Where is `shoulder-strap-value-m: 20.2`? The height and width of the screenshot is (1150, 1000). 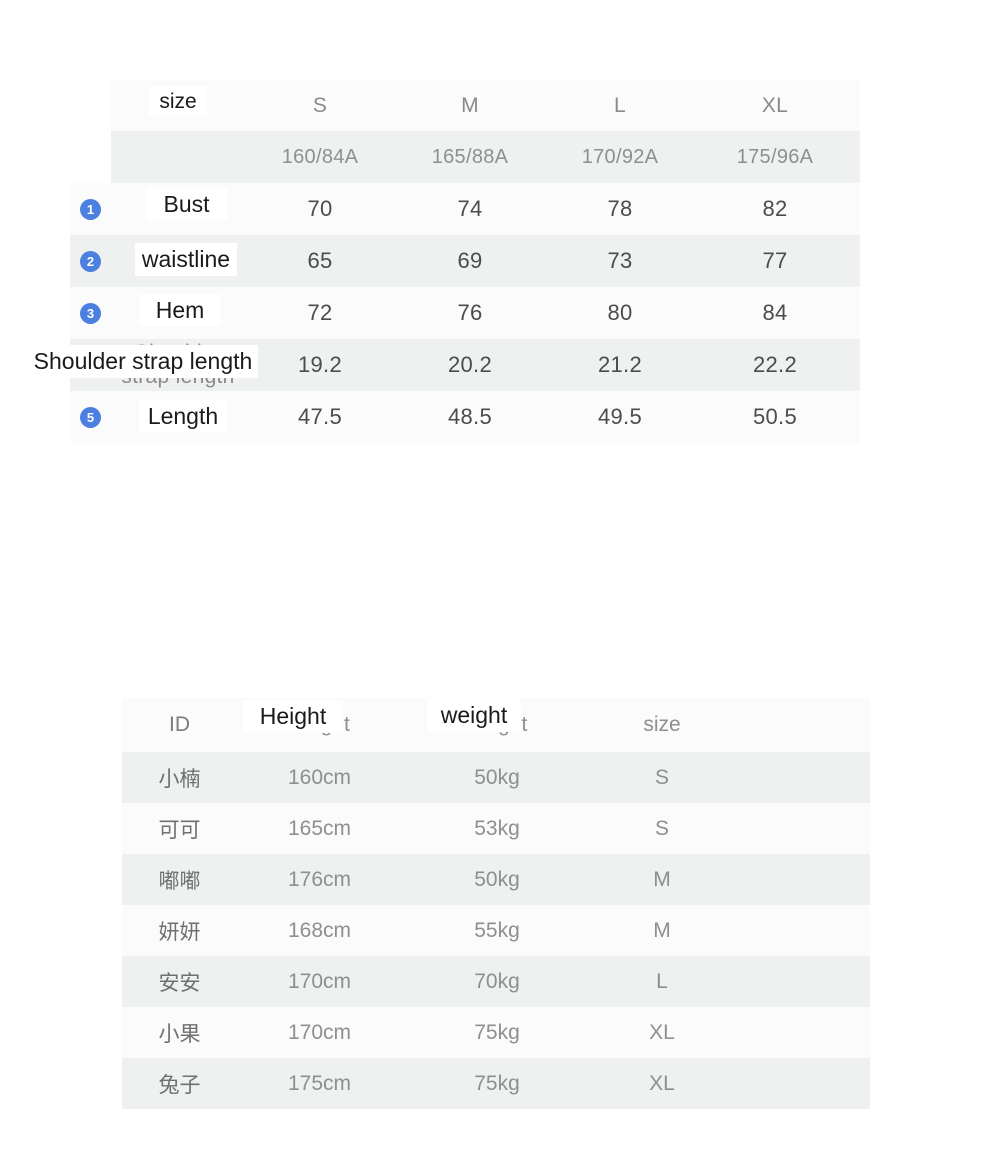 shoulder-strap-value-m: 20.2 is located at coordinates (470, 364).